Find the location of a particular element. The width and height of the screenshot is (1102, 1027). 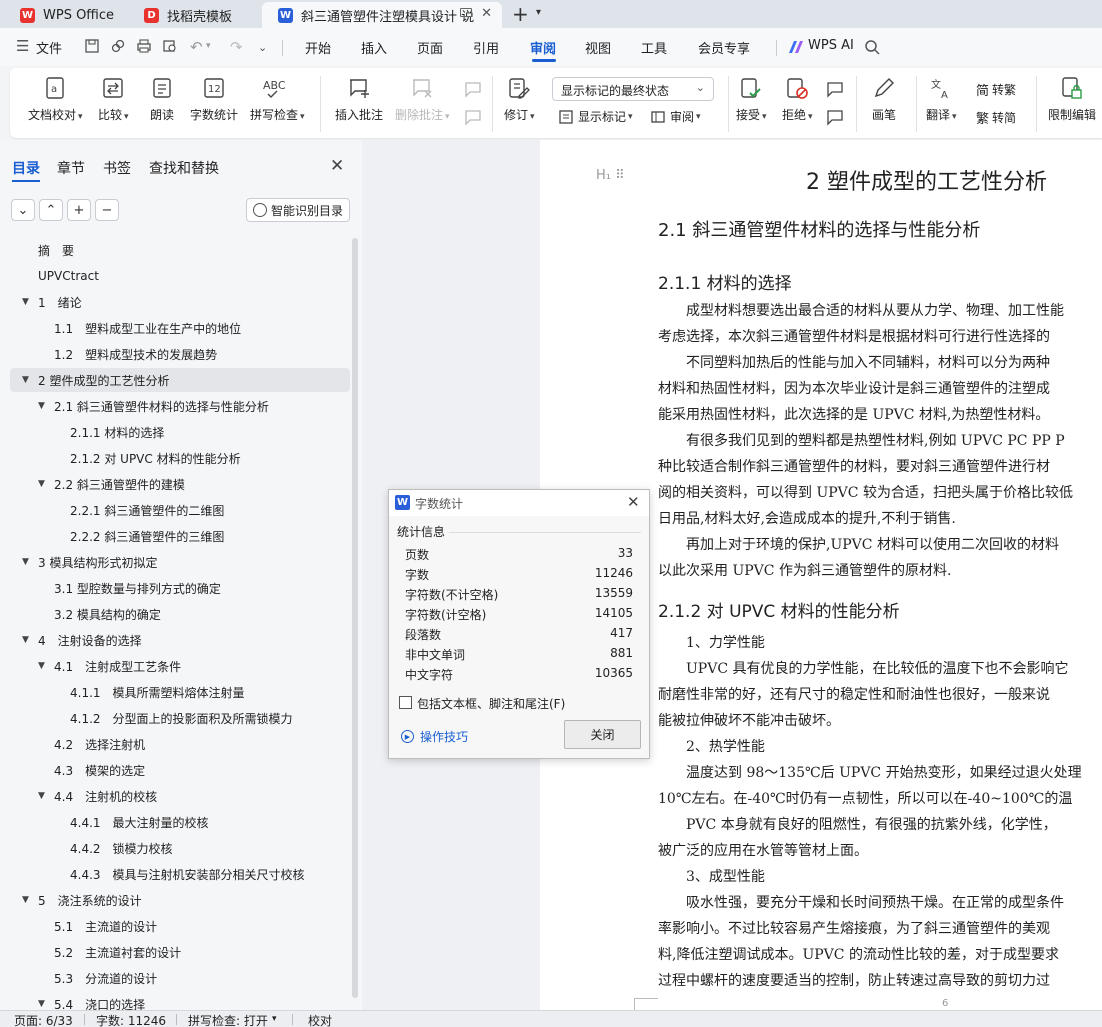

status-proofread: 校对 is located at coordinates (320, 1019).